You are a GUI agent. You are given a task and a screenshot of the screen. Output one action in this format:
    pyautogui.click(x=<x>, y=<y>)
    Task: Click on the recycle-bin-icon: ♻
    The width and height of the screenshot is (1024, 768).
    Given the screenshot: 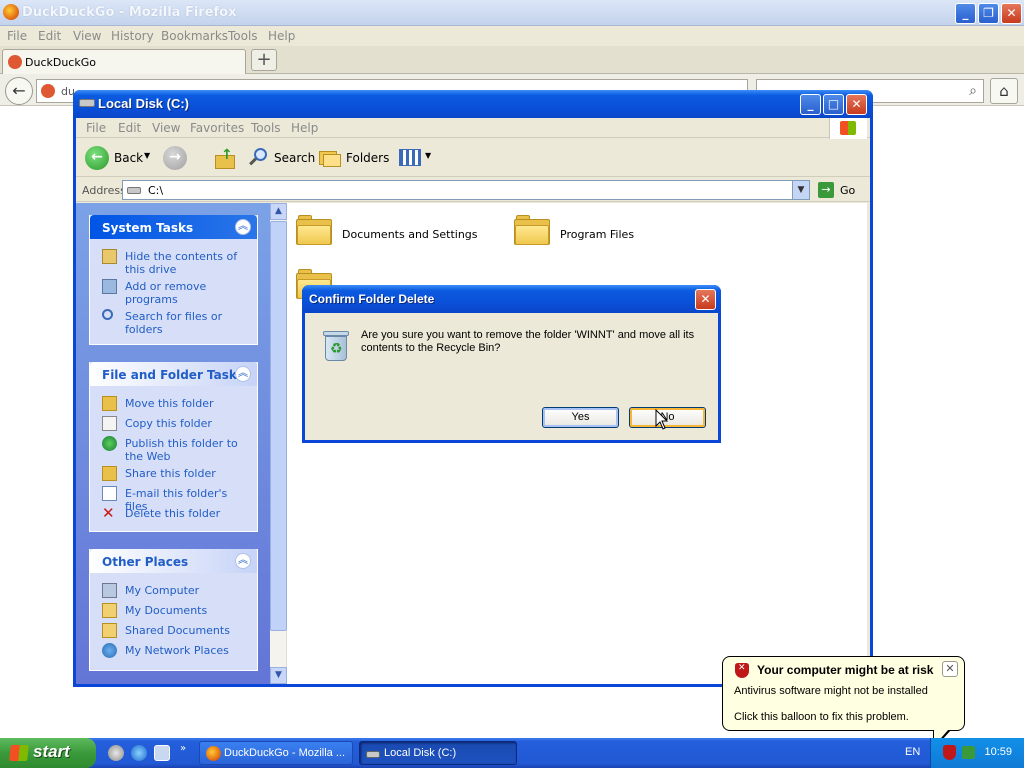 What is the action you would take?
    pyautogui.click(x=336, y=346)
    